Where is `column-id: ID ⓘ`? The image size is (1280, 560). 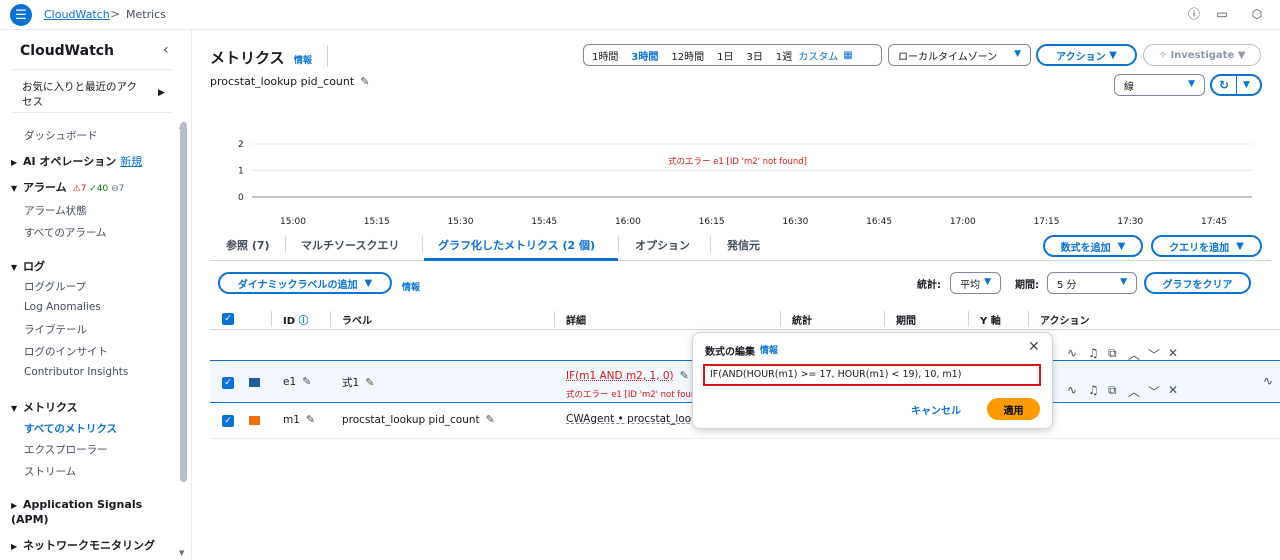
column-id: ID ⓘ is located at coordinates (296, 319).